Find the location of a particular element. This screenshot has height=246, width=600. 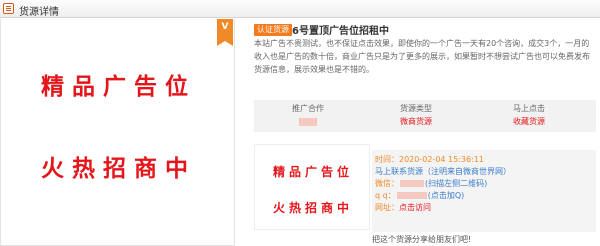

qq-row: q q： (点击加Q) is located at coordinates (420, 195).